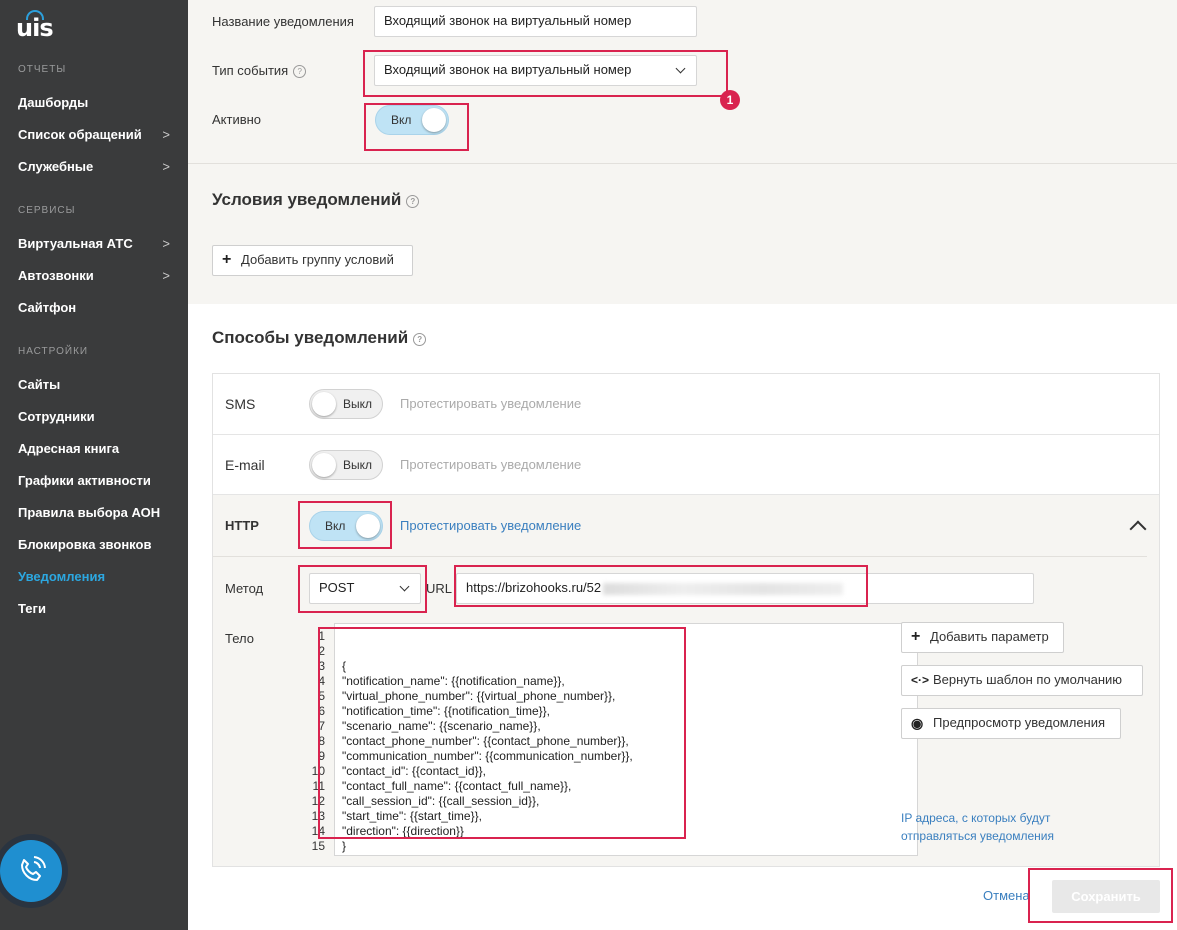 The width and height of the screenshot is (1177, 930). I want to click on add-parameter-button: + Добавить параметр, so click(982, 637).